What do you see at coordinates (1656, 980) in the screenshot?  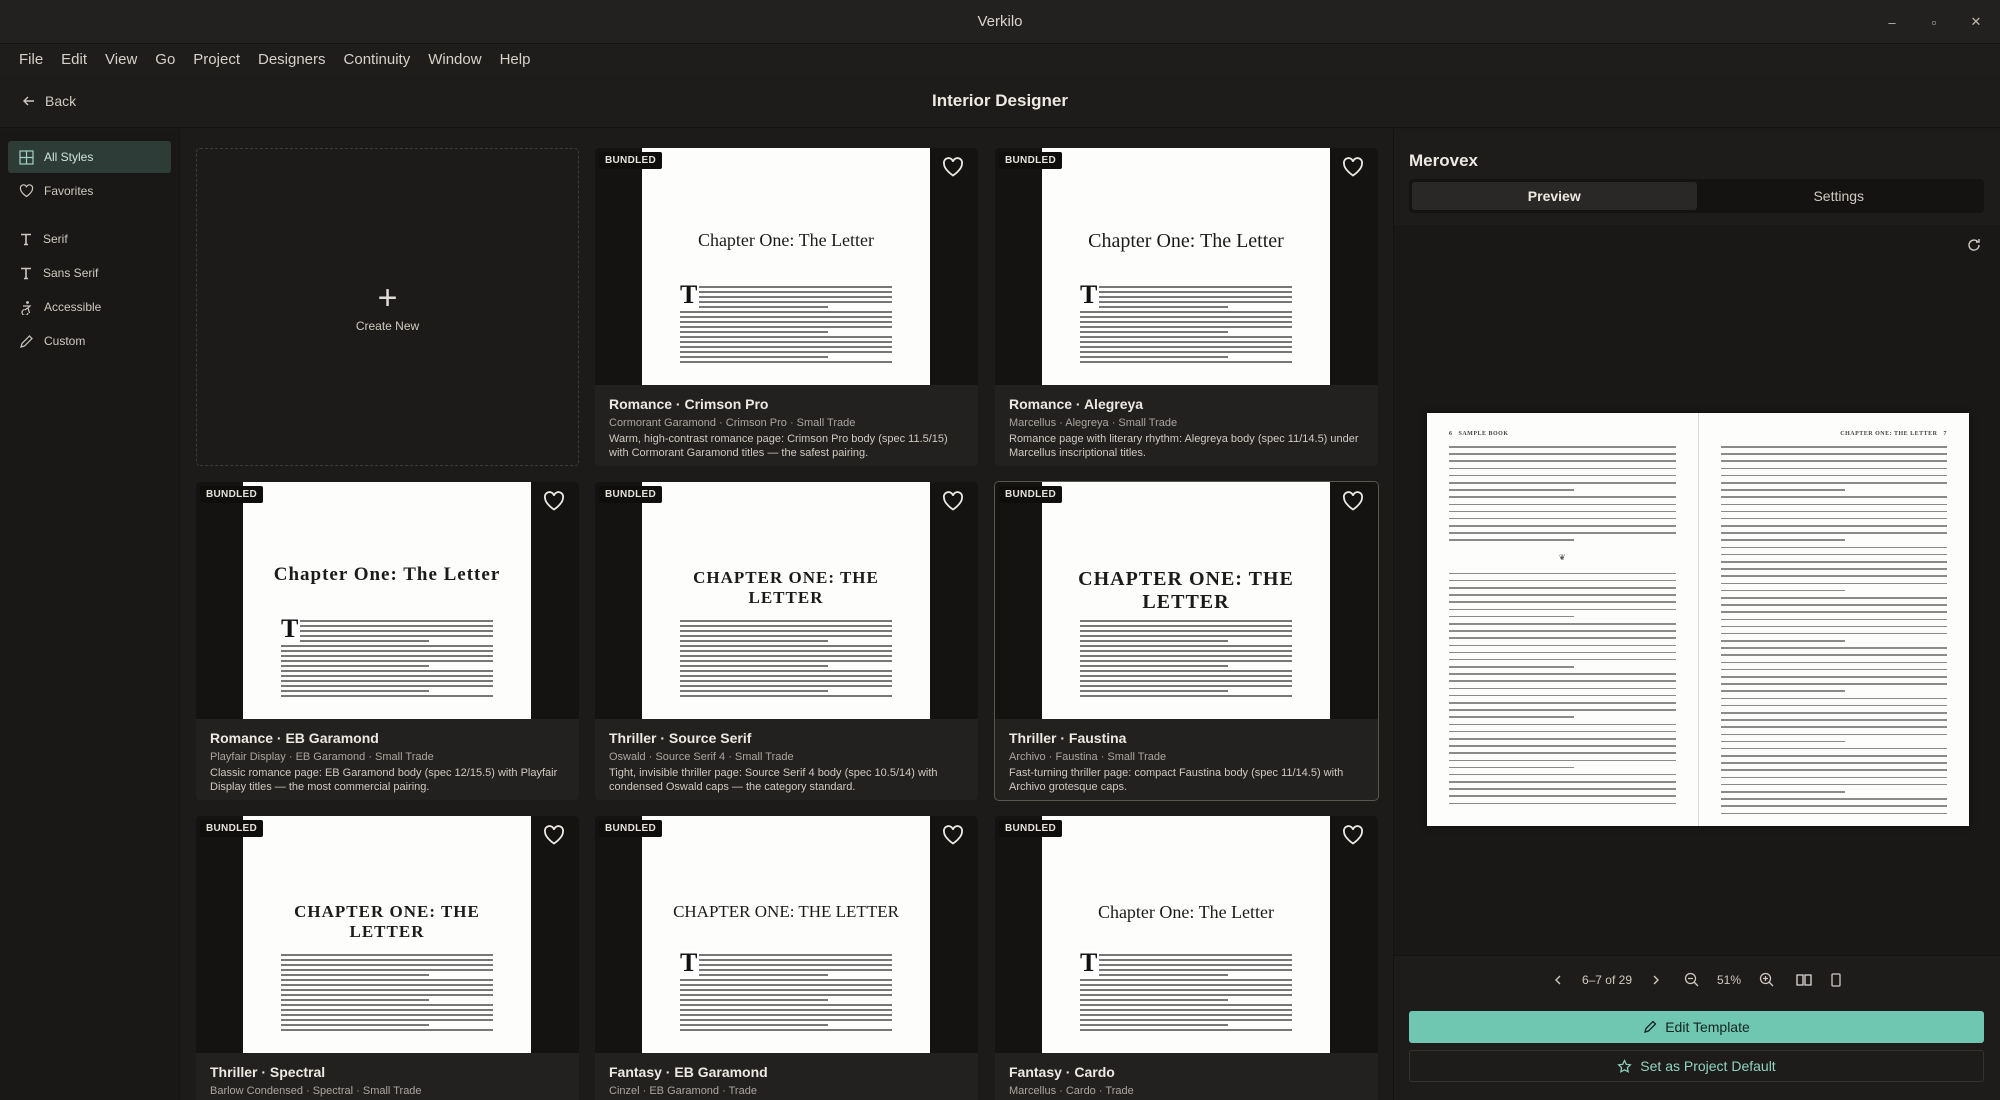 I see `chevron-right-icon` at bounding box center [1656, 980].